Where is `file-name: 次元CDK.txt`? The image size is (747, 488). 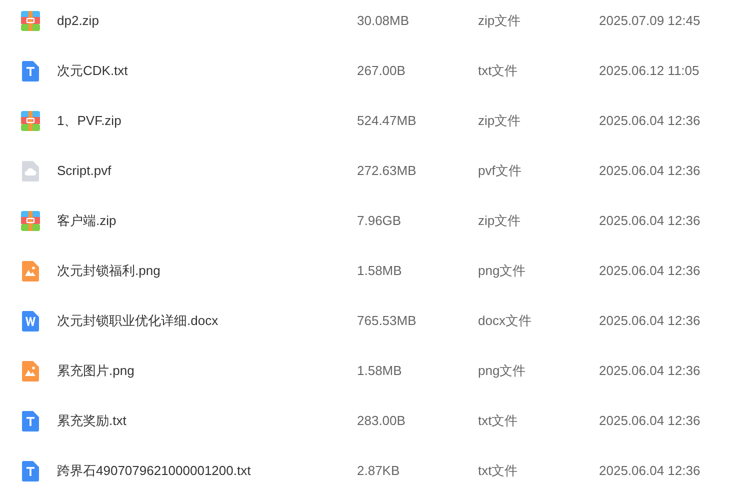 file-name: 次元CDK.txt is located at coordinates (207, 71).